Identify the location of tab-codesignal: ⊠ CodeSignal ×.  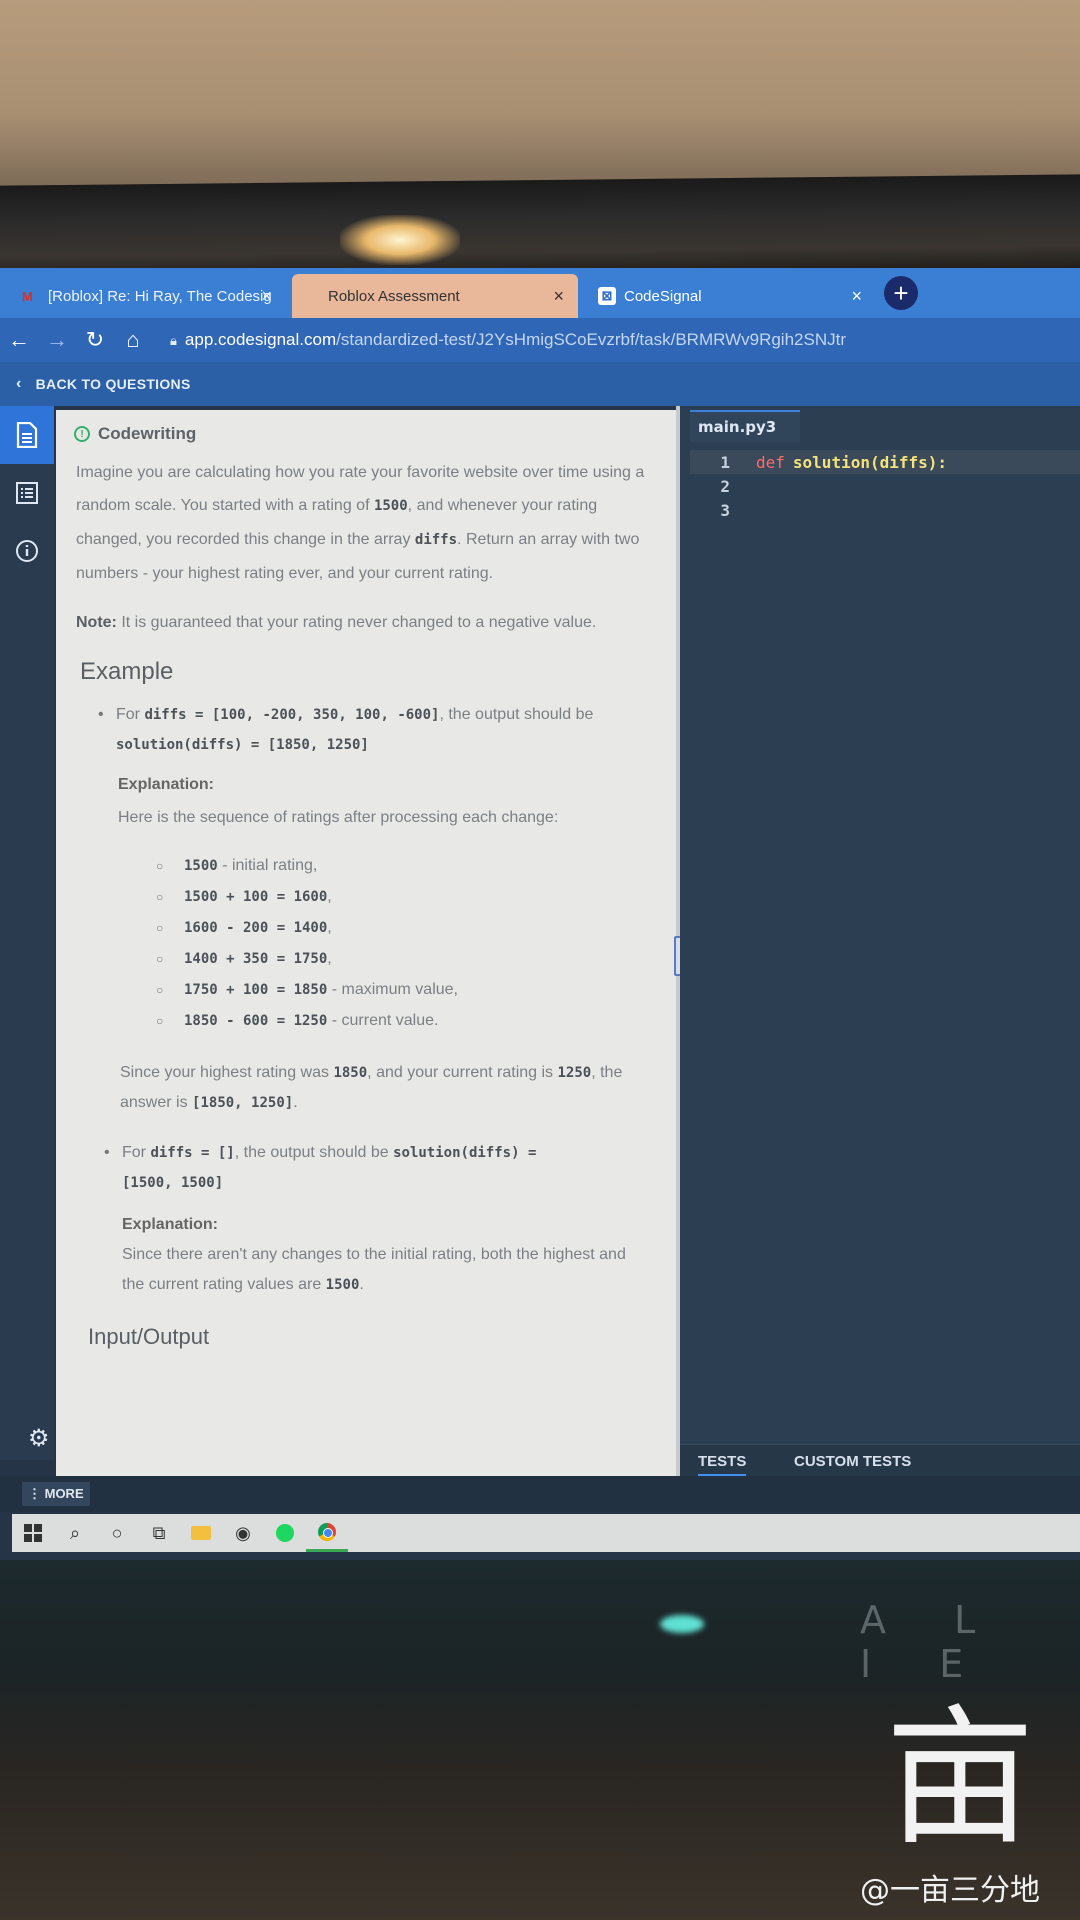
(731, 296).